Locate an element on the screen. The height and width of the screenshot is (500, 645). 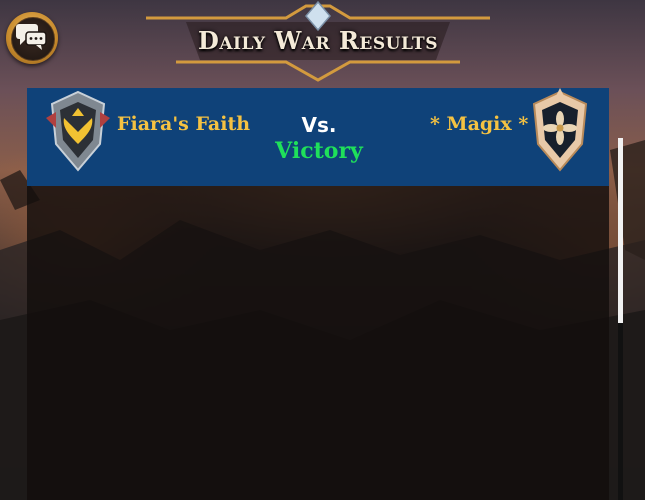
left-guild-name: Fiara's Faith is located at coordinates (184, 124).